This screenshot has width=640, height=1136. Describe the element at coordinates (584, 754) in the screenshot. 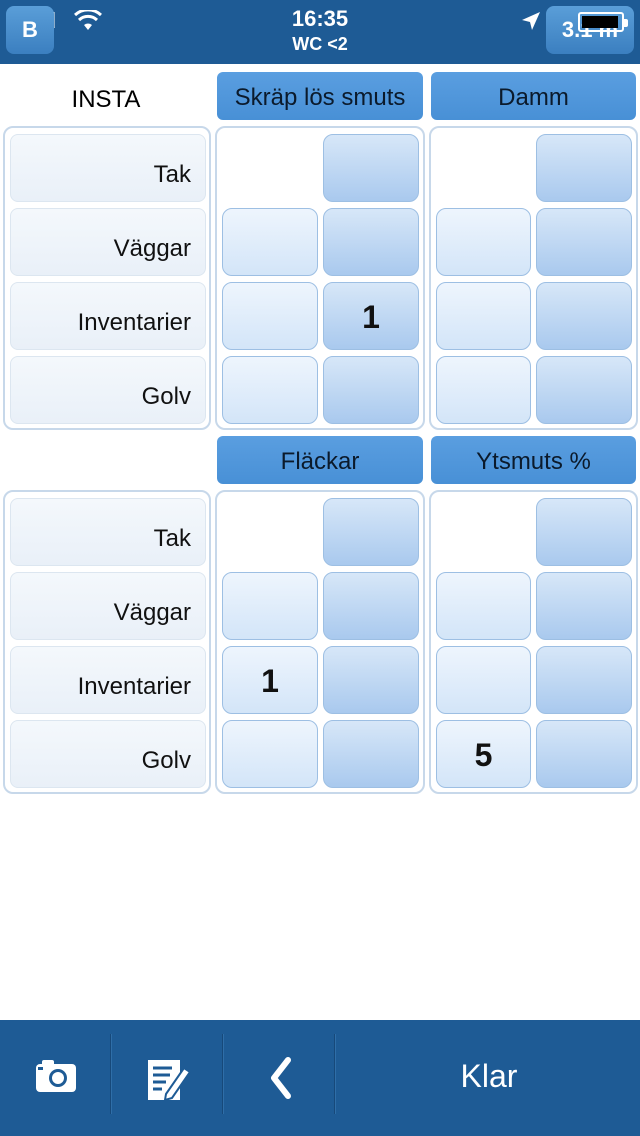

I see `ytsmuts-golv-b` at that location.